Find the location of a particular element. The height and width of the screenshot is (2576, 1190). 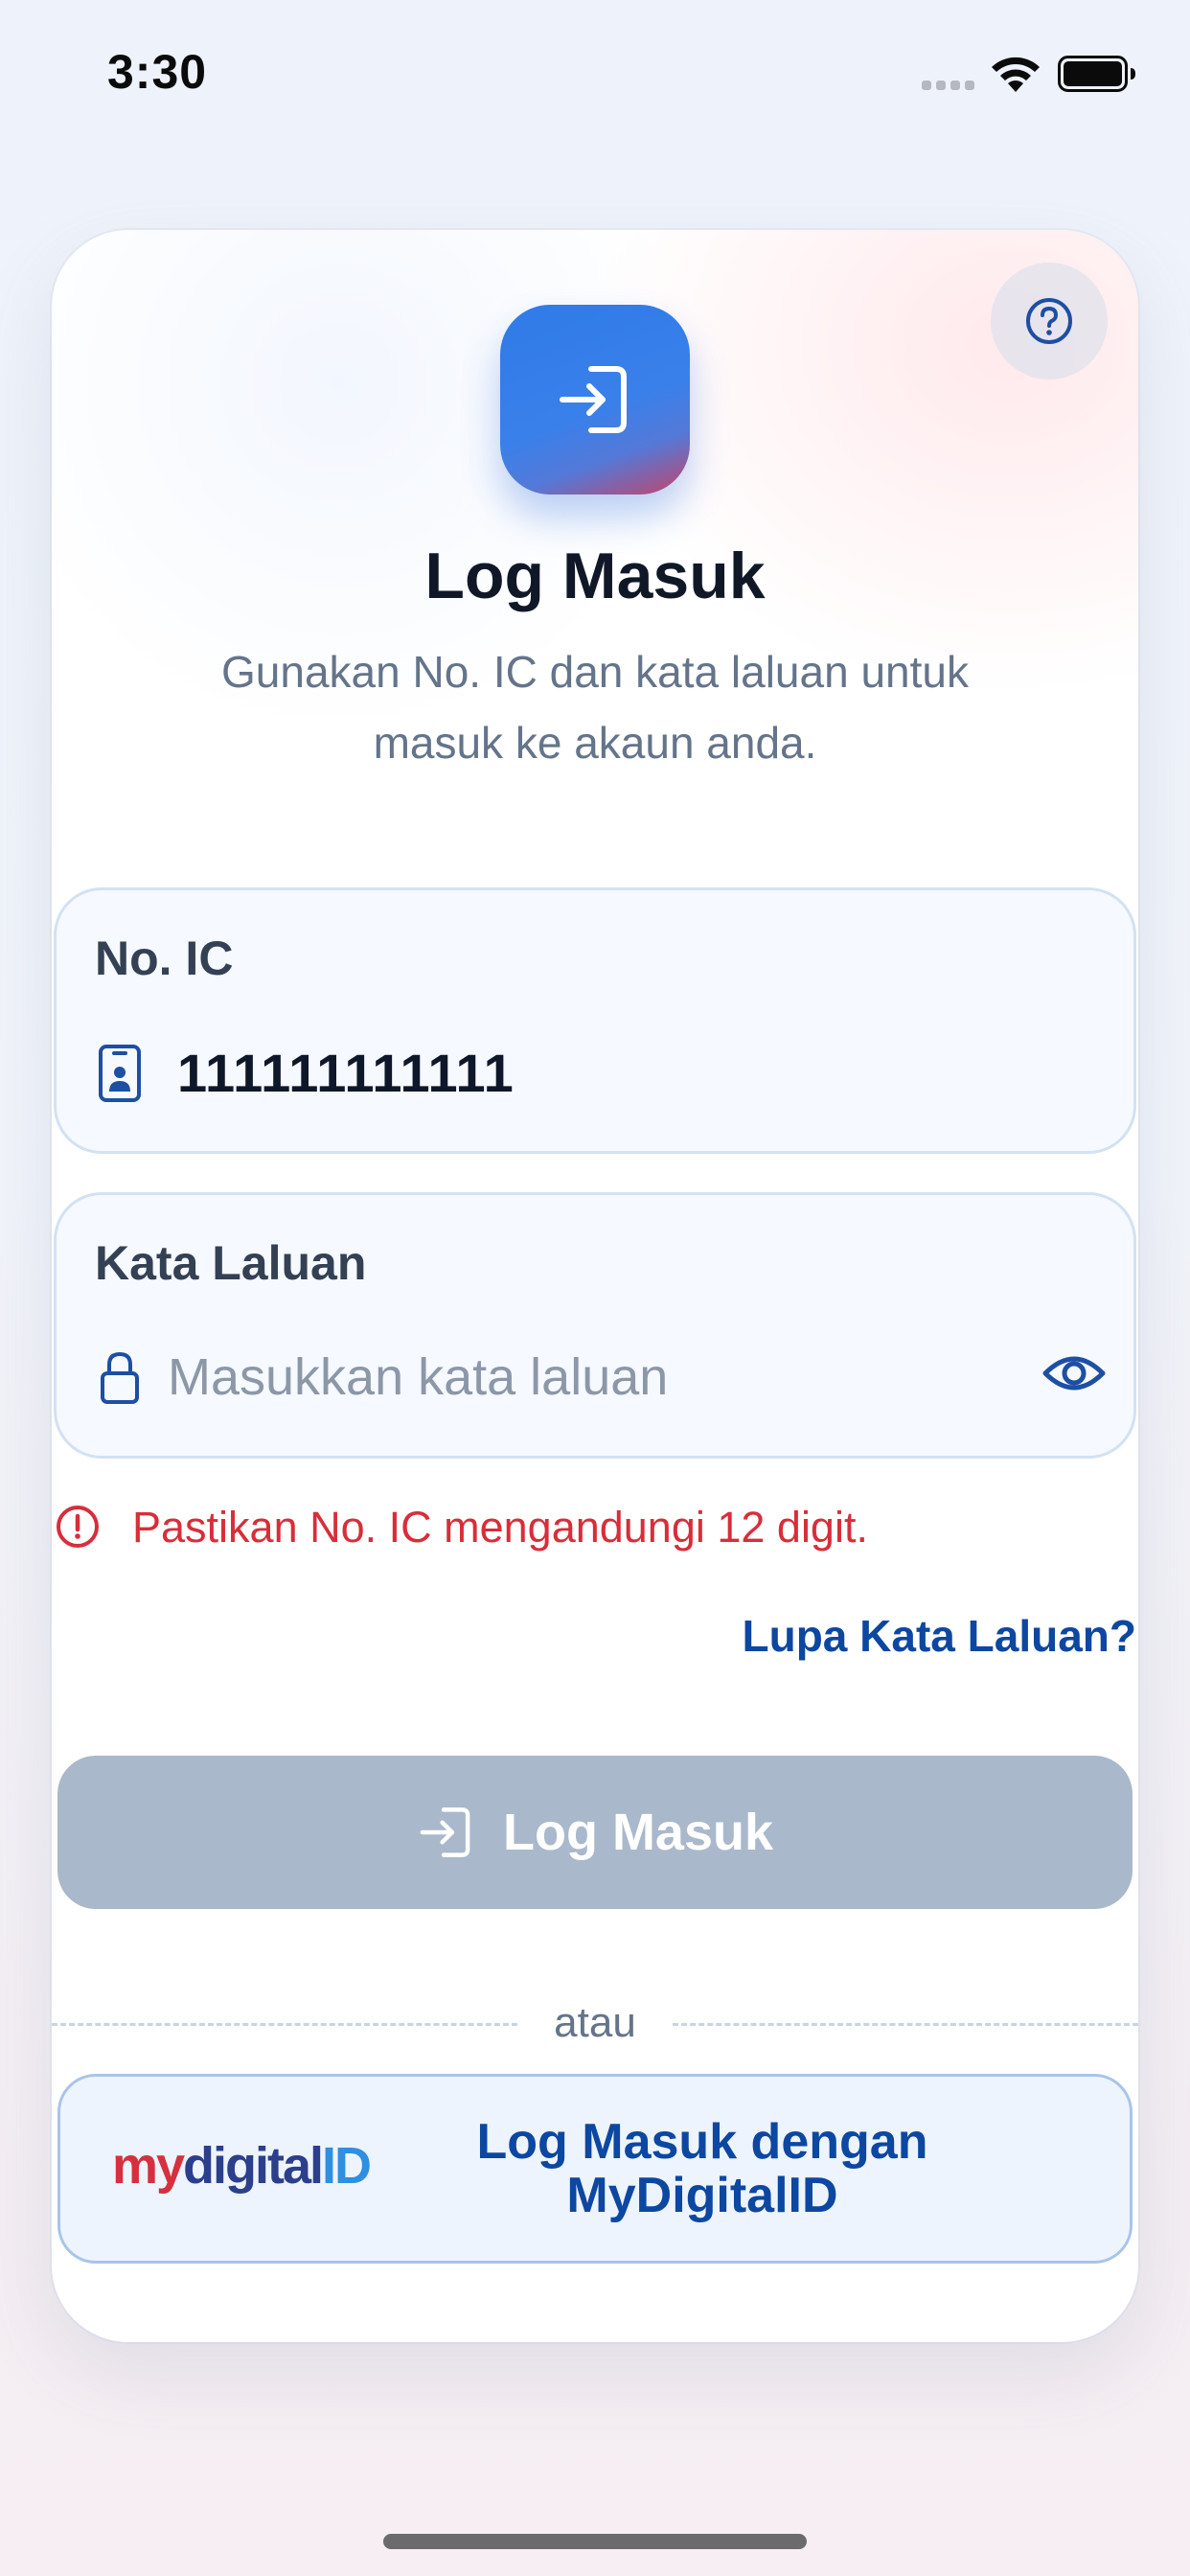

ic-field-value: 111111111111 is located at coordinates (346, 1073).